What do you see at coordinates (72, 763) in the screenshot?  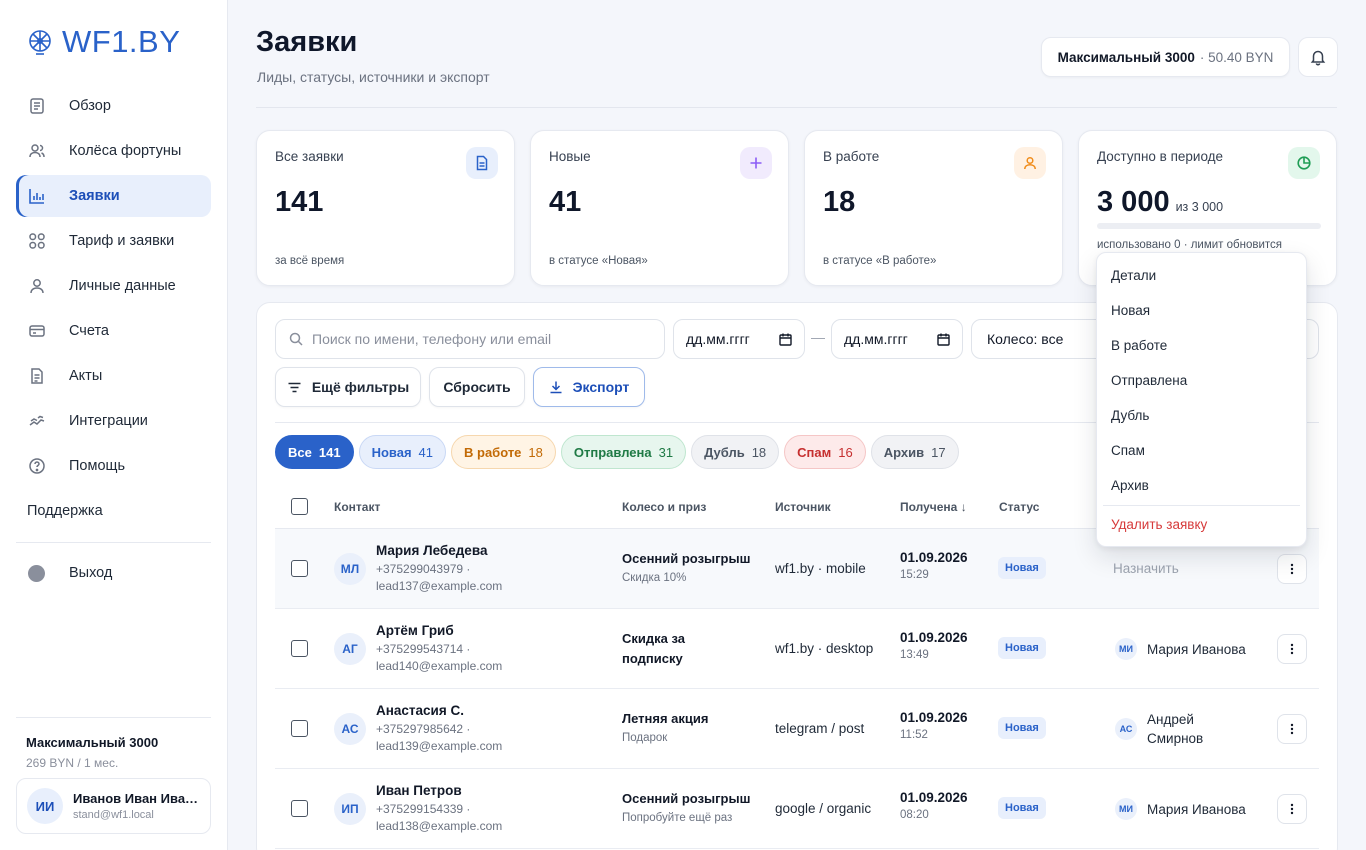 I see `plan-price: 269 BYN / 1 мес.` at bounding box center [72, 763].